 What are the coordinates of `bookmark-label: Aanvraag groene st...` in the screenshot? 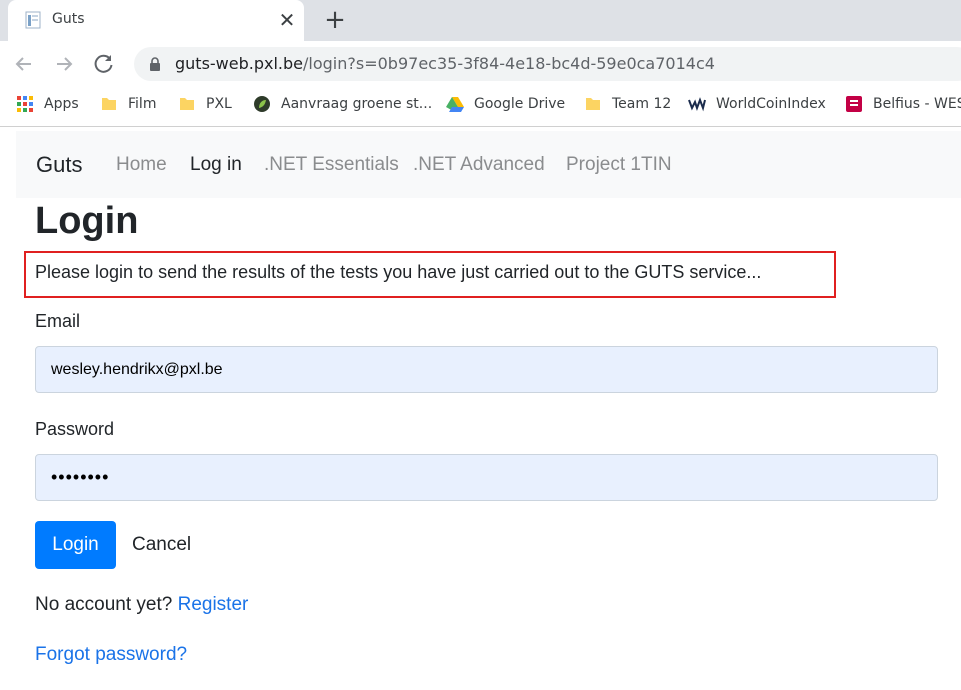 It's located at (357, 104).